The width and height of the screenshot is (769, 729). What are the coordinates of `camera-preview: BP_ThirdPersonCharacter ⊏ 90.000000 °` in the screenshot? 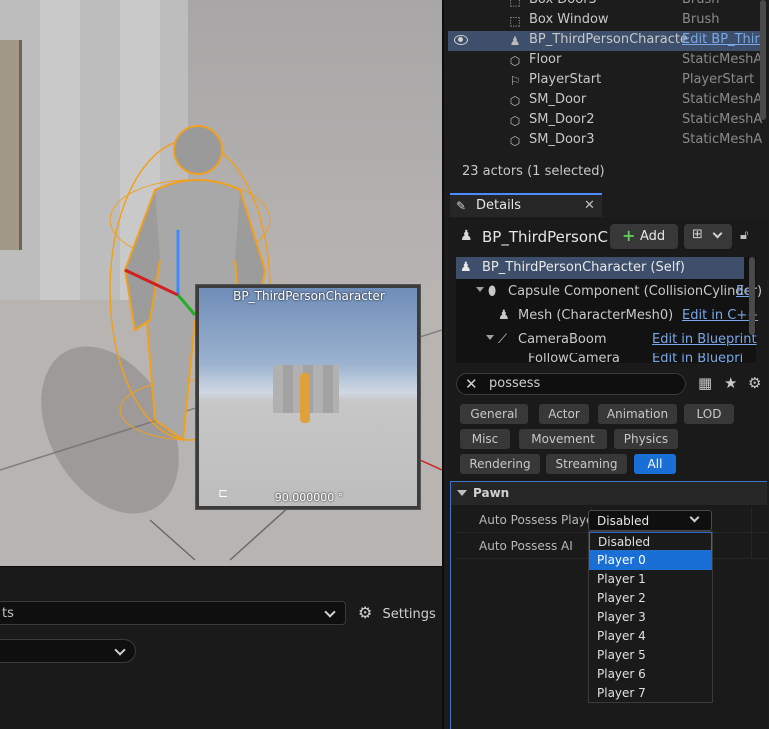 It's located at (308, 397).